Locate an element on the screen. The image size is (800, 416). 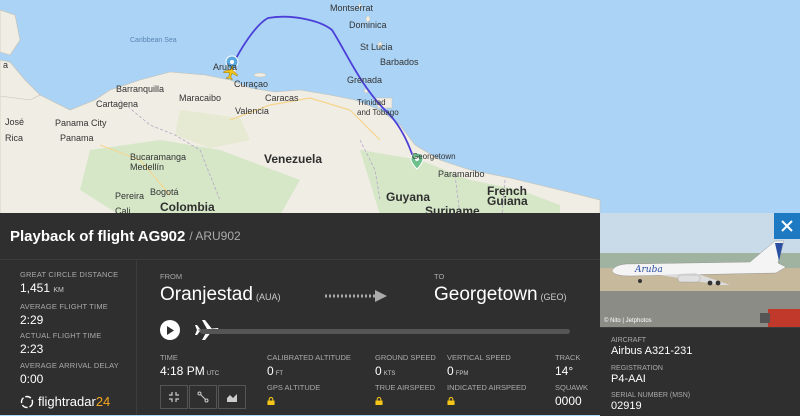
origin: FROM Oranjestad (AUA) is located at coordinates (220, 289).